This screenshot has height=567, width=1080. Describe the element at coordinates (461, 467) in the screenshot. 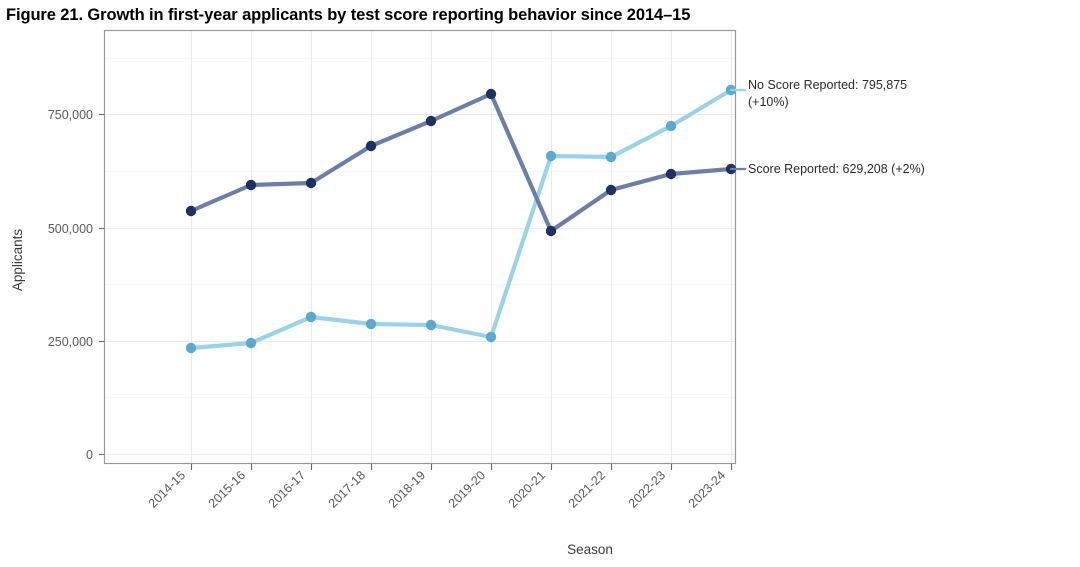

I see `x-axis-ticks` at that location.